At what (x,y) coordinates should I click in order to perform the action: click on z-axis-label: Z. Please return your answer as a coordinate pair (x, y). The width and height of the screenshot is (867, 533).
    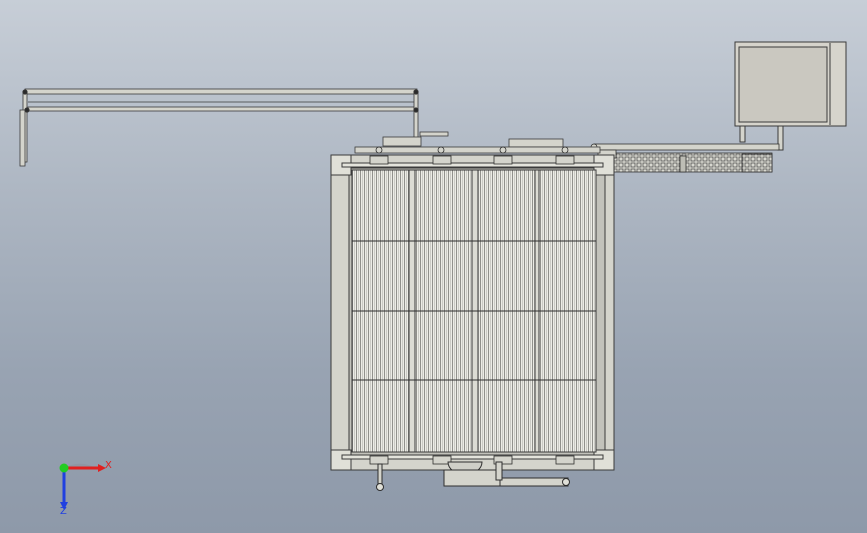
    Looking at the image, I should click on (63, 511).